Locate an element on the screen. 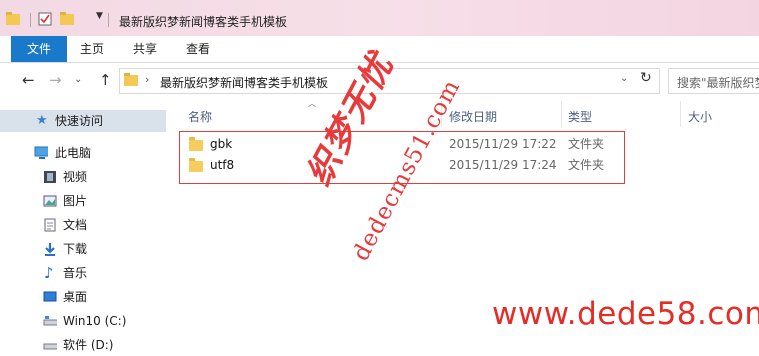 This screenshot has height=356, width=759. address-dropdown-icon: ⌄ is located at coordinates (624, 78).